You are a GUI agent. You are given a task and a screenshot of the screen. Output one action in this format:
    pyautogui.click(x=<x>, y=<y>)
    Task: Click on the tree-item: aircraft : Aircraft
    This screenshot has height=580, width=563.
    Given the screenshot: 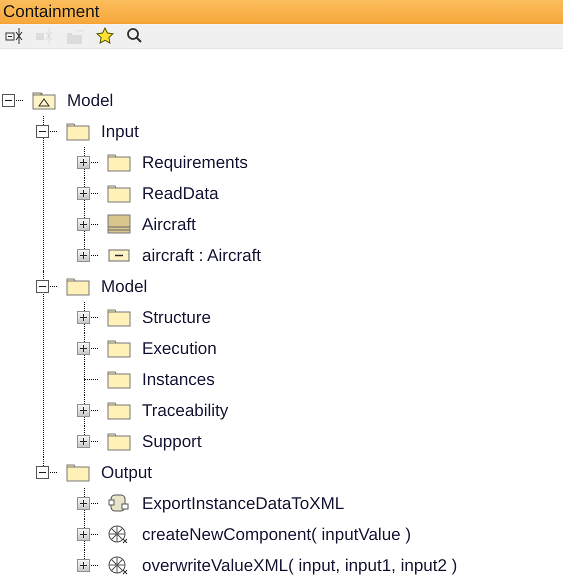 What is the action you would take?
    pyautogui.click(x=202, y=256)
    